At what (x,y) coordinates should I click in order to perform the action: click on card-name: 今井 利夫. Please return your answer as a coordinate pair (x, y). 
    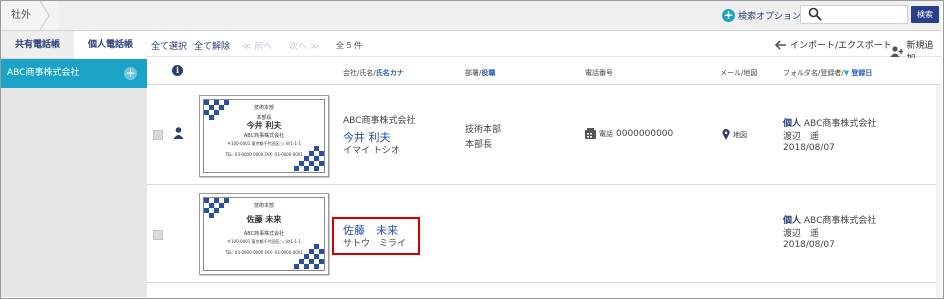
    Looking at the image, I should click on (264, 125).